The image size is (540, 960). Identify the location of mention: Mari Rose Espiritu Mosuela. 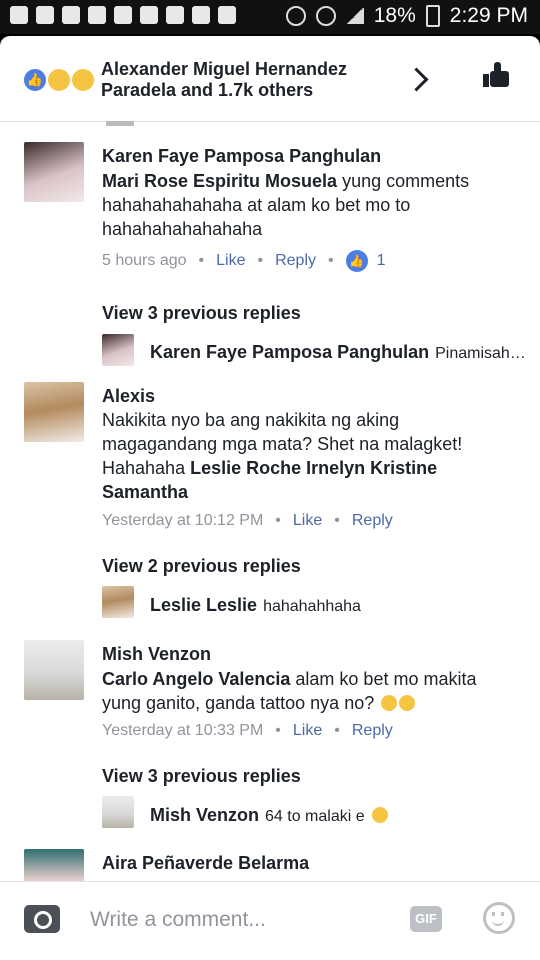
(219, 181).